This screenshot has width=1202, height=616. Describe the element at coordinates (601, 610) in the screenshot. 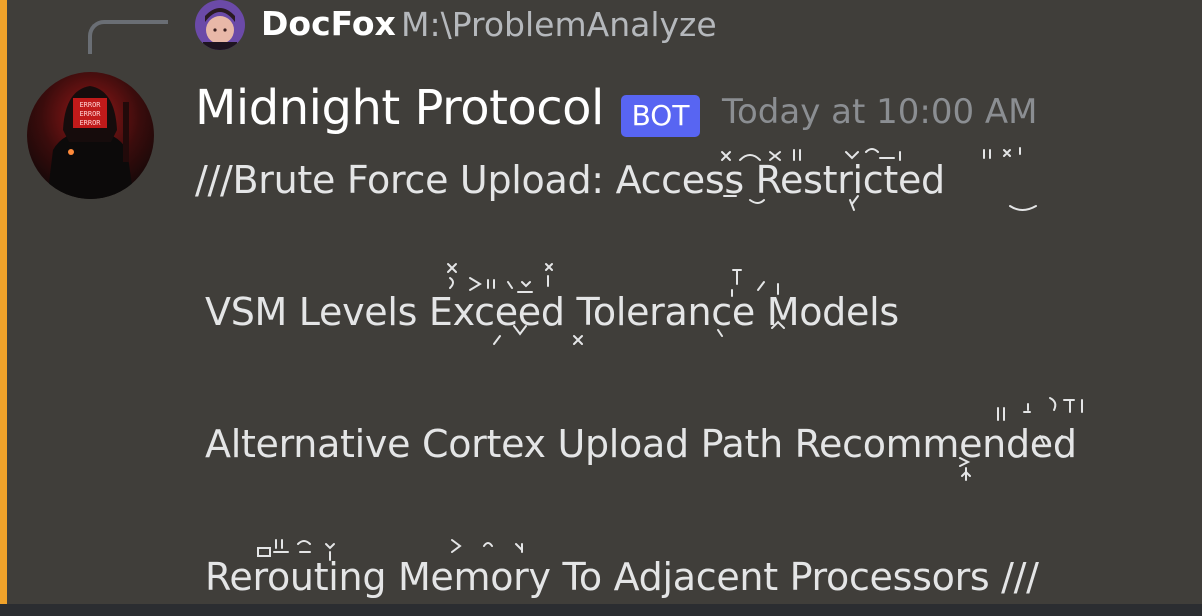

I see `bottom-divider` at that location.